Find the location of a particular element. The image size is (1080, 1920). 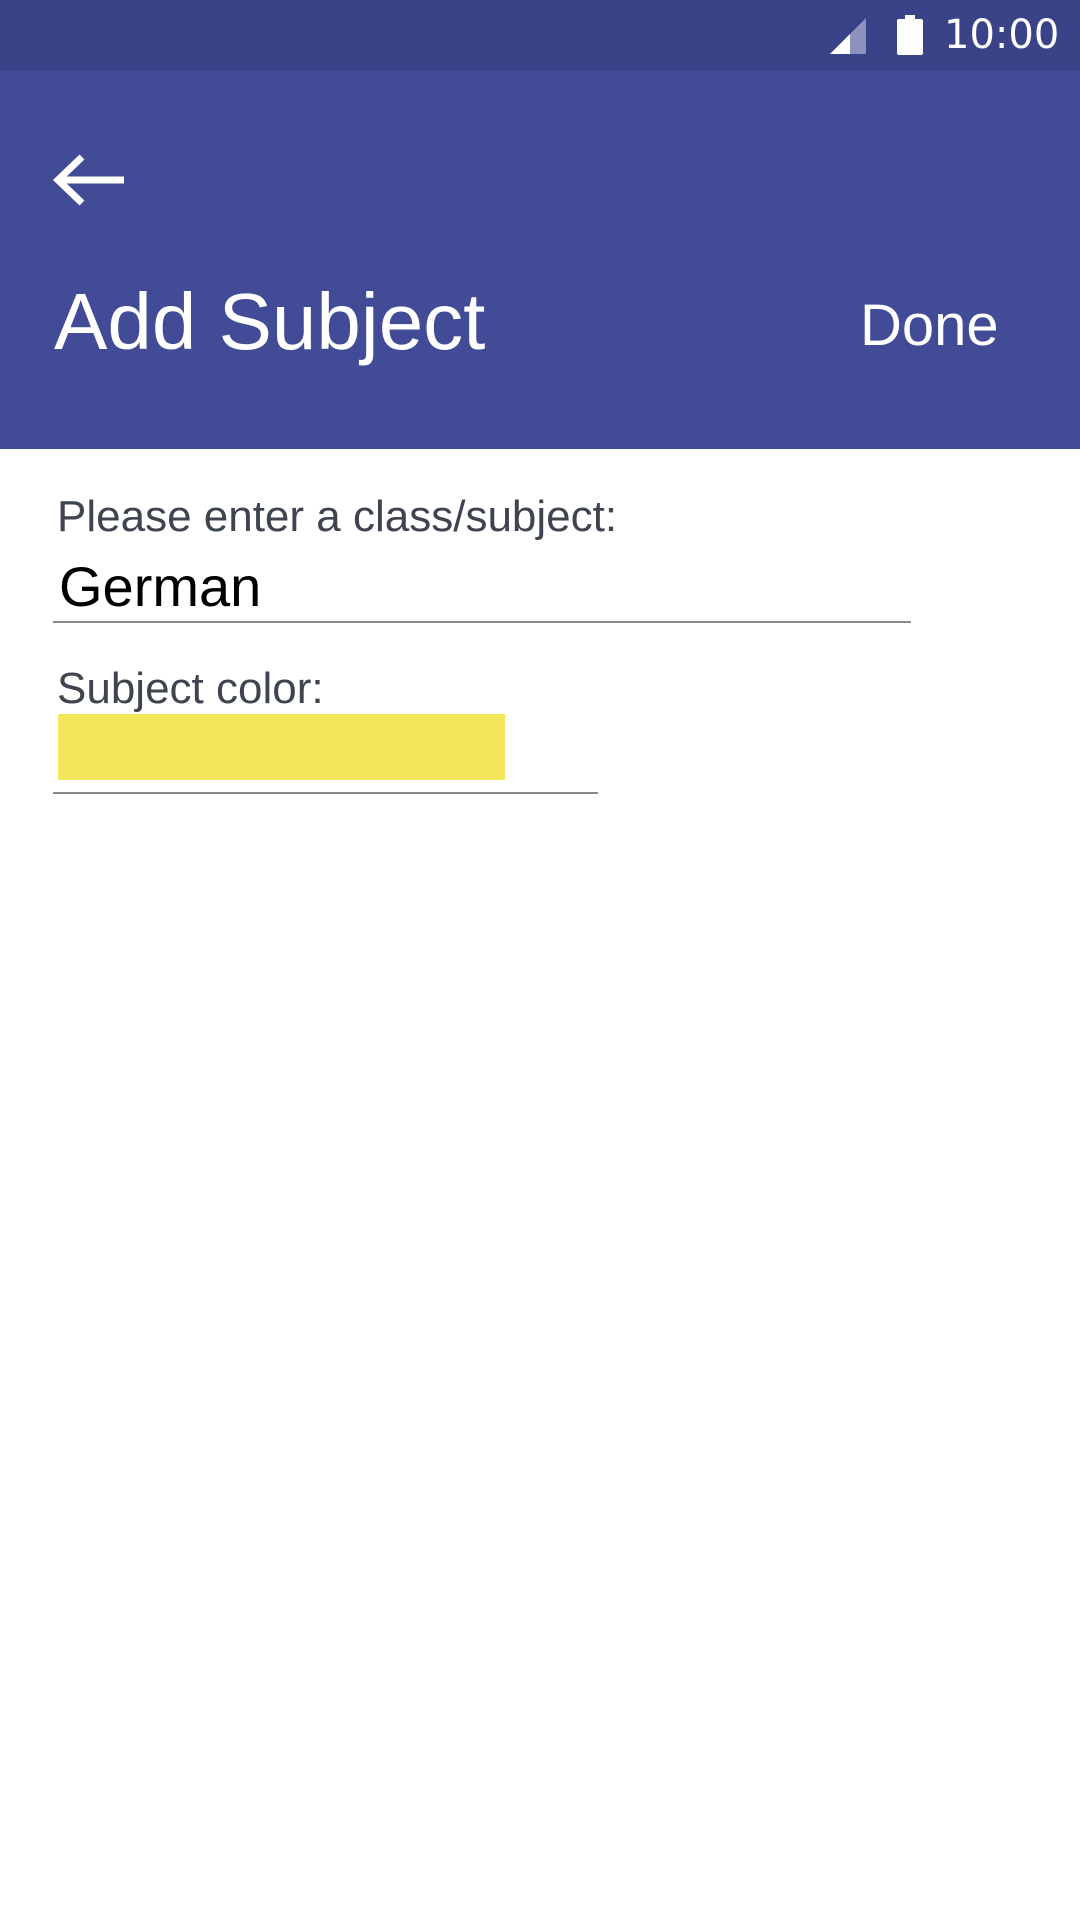

arrow-left-icon is located at coordinates (88, 180).